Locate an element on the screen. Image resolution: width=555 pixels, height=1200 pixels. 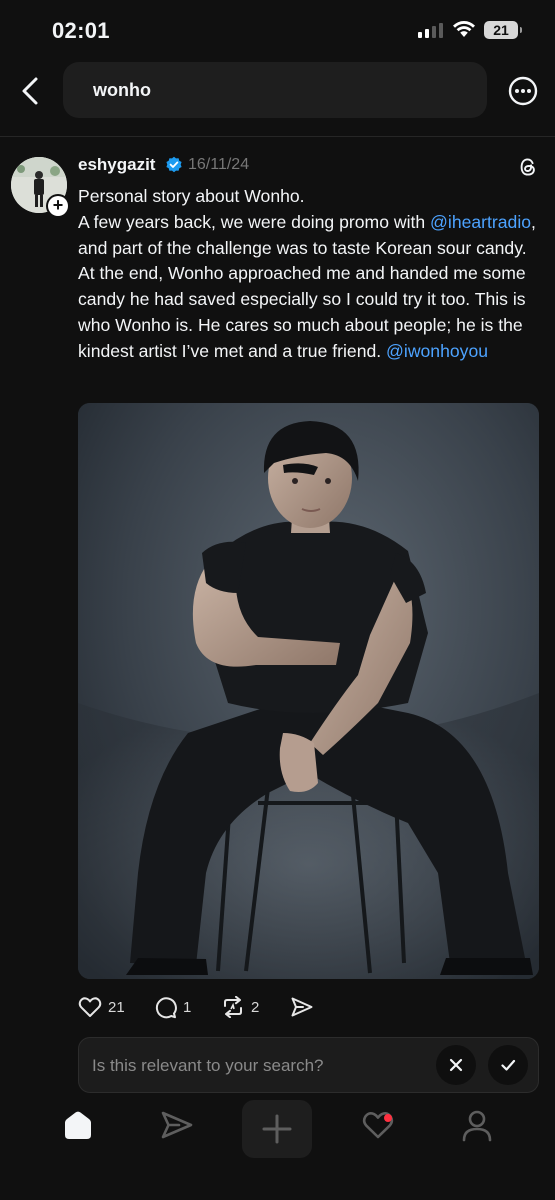
close-icon is located at coordinates (456, 1065).